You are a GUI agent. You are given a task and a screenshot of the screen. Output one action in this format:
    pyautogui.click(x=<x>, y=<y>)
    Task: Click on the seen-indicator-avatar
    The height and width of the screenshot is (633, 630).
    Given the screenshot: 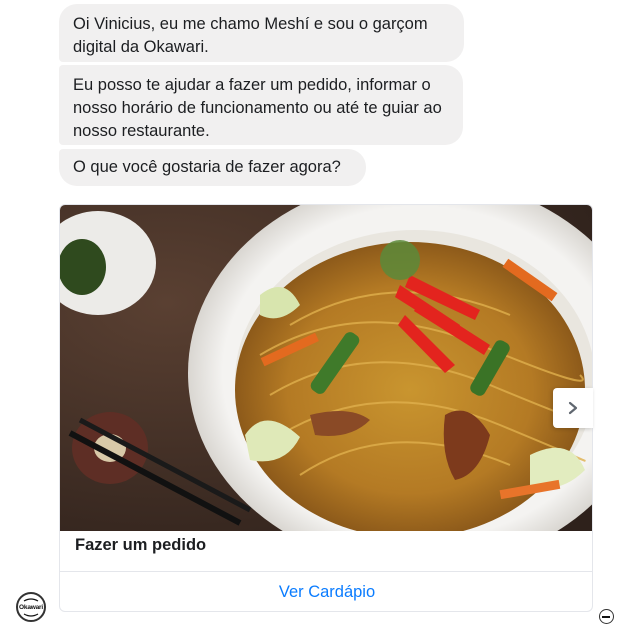 What is the action you would take?
    pyautogui.click(x=606, y=616)
    